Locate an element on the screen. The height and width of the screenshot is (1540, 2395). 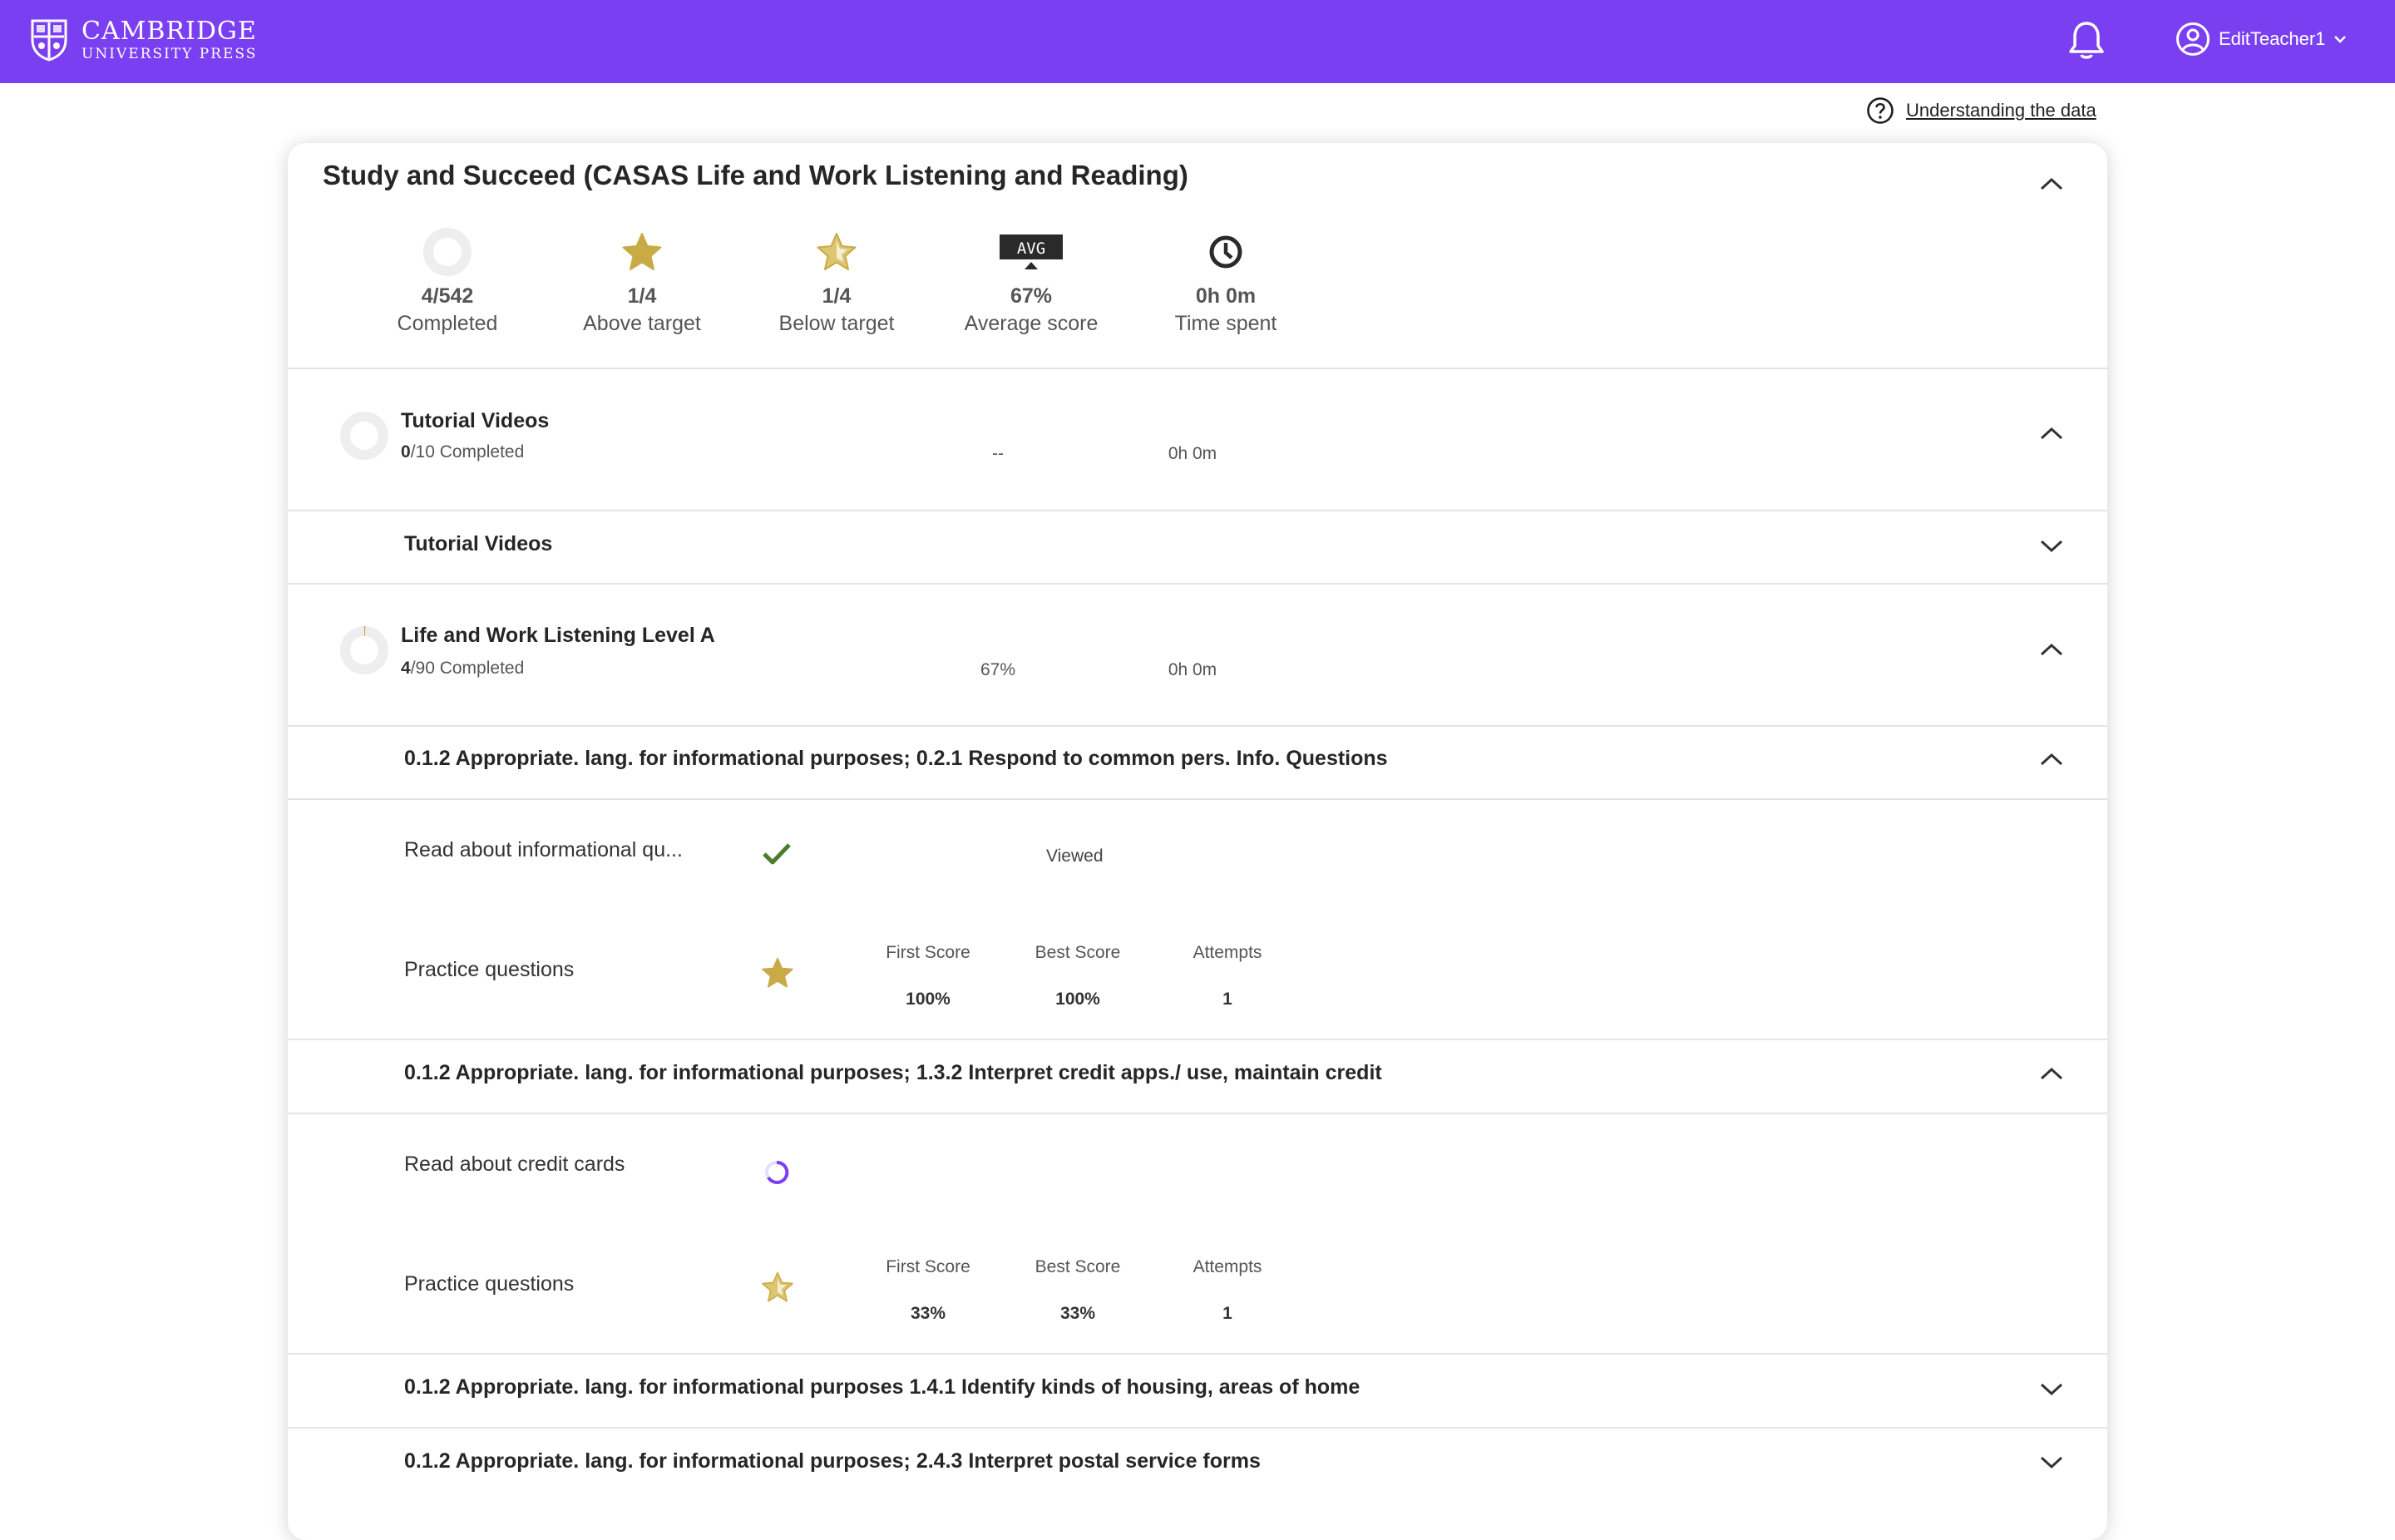
notifications-button is located at coordinates (2086, 42).